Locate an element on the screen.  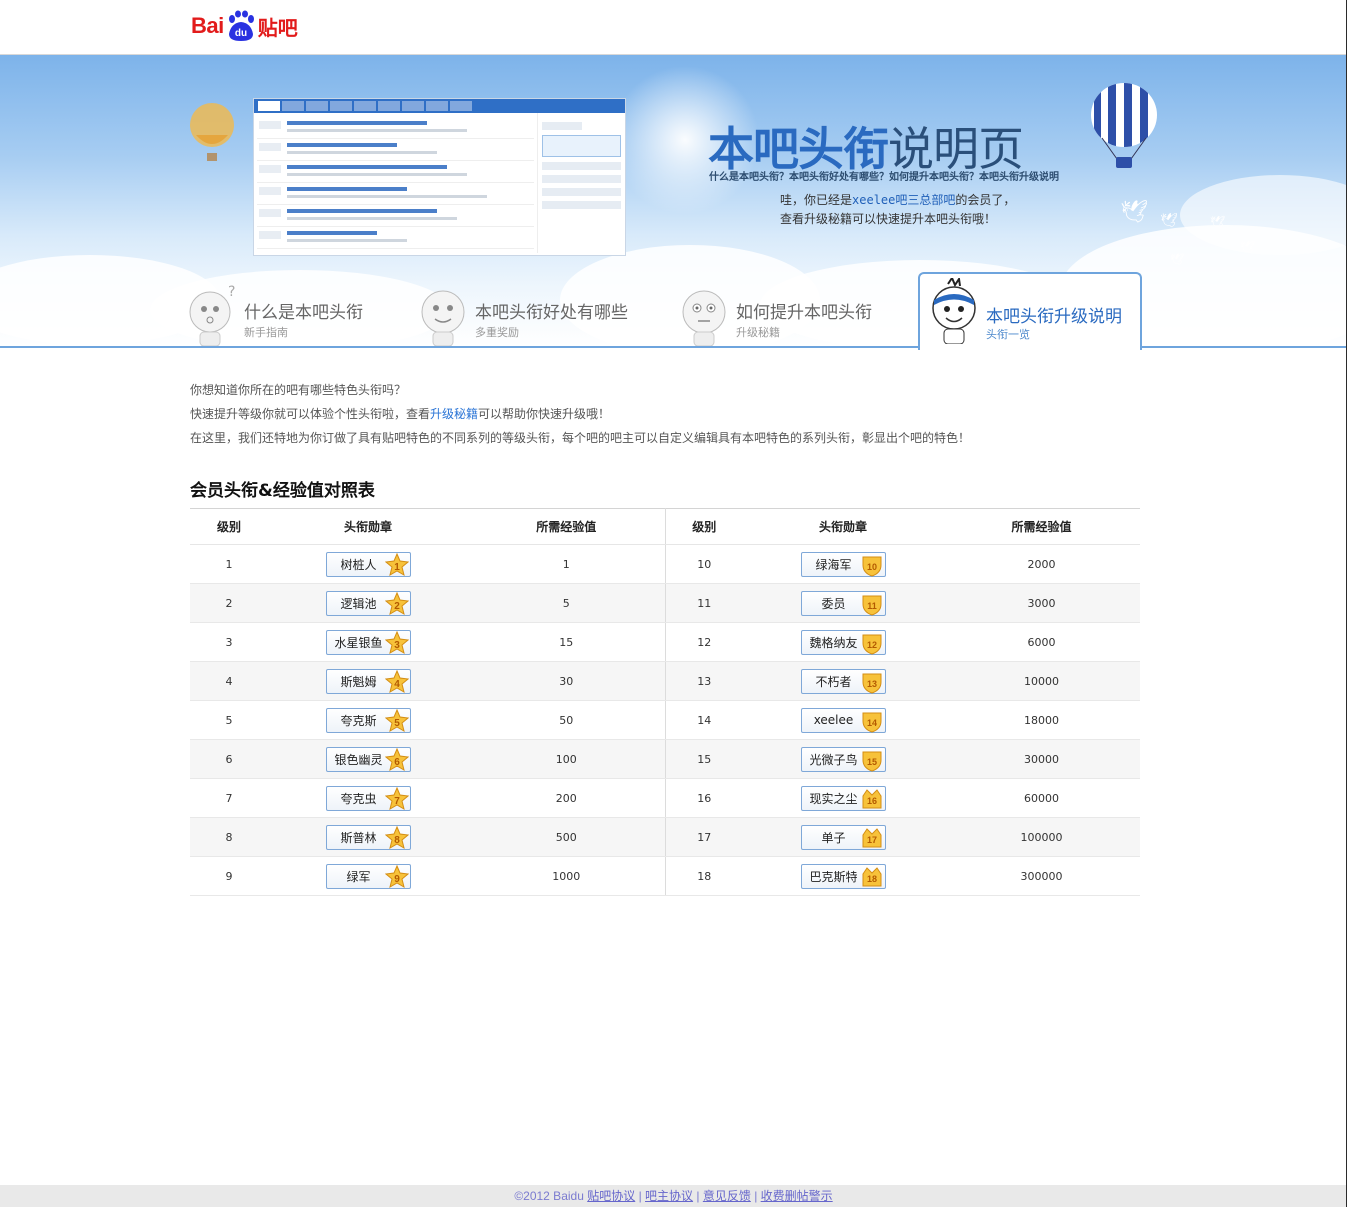
title-badge-cell: 银色幽灵 6 is located at coordinates (368, 759).